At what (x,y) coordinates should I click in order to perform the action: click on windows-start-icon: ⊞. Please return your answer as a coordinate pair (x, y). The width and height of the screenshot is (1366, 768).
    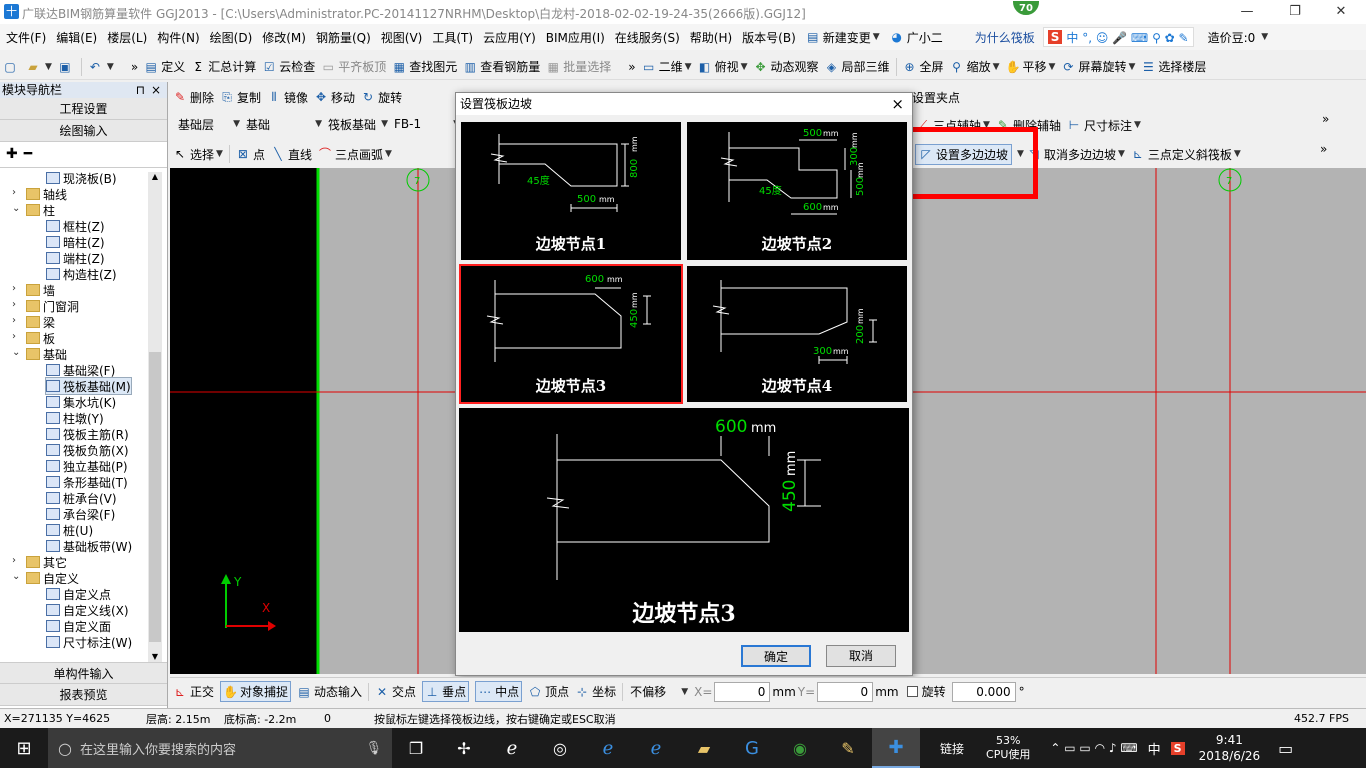
    Looking at the image, I should click on (24, 748).